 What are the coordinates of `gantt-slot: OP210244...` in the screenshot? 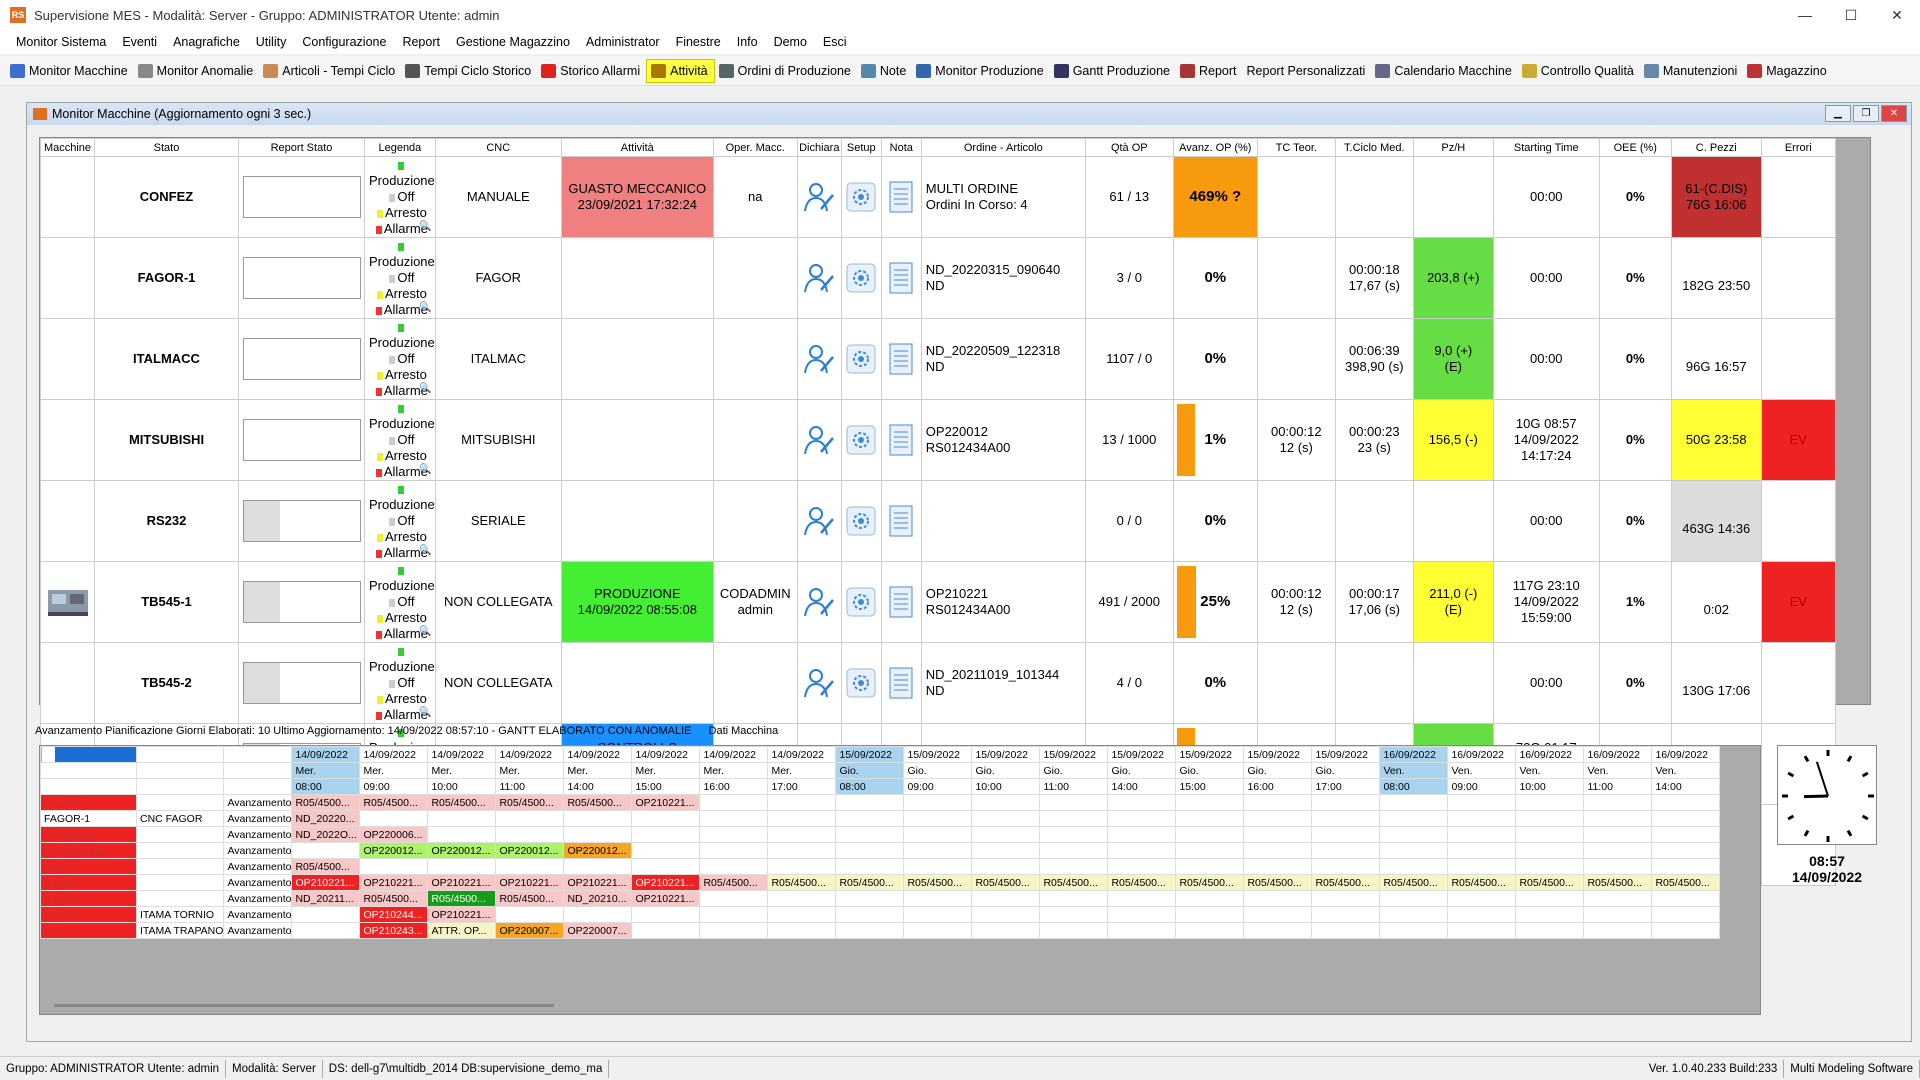 It's located at (394, 914).